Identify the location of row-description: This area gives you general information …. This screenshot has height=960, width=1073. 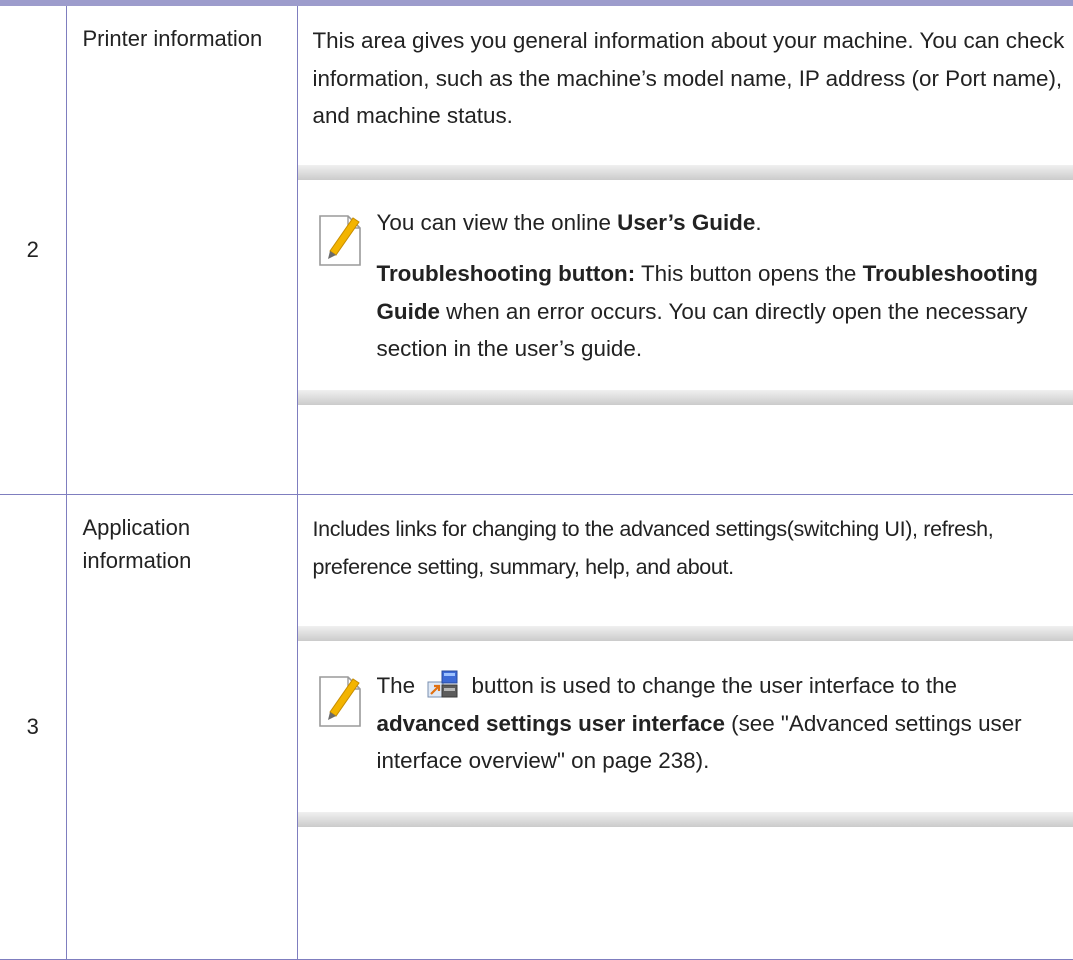
(688, 78).